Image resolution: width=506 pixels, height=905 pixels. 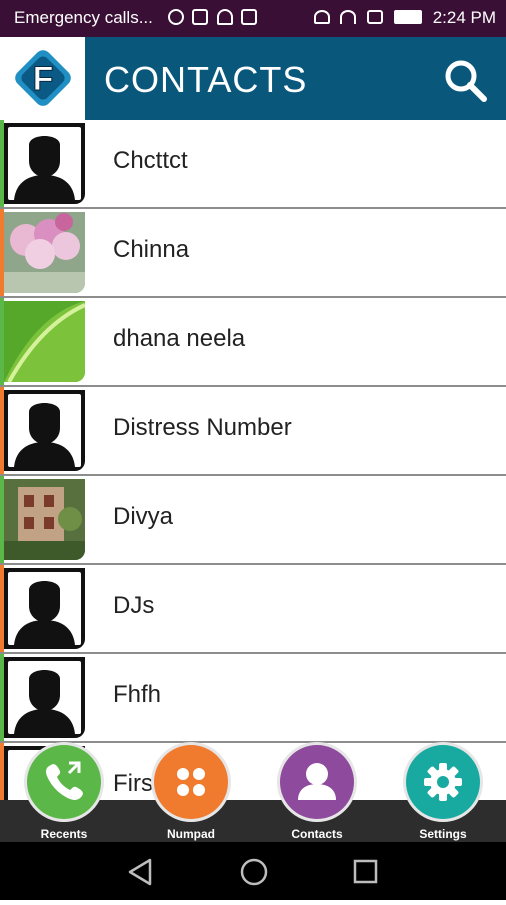 I want to click on nav-label: Numpad, so click(x=191, y=834).